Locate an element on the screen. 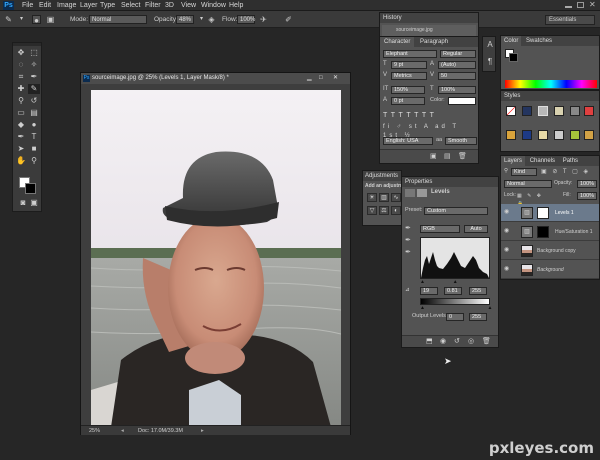 This screenshot has width=600, height=460. menu-file: File is located at coordinates (27, 5).